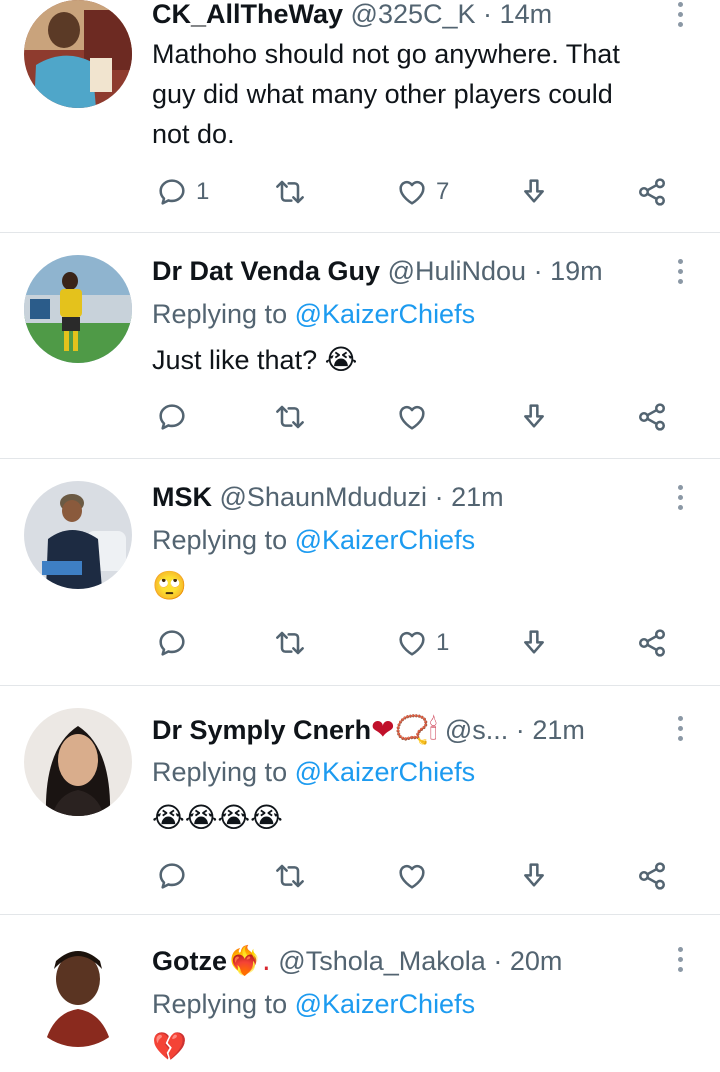 This screenshot has width=720, height=1072. I want to click on like-button: 1, so click(422, 643).